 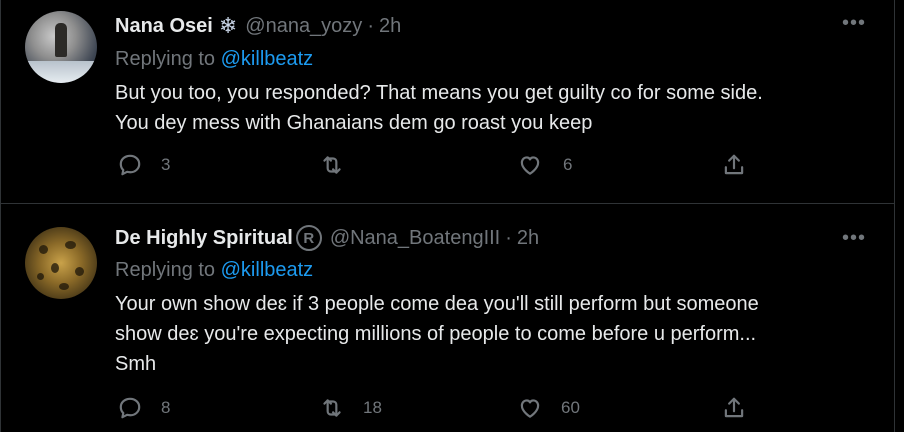 I want to click on like-button: 6, so click(x=544, y=165).